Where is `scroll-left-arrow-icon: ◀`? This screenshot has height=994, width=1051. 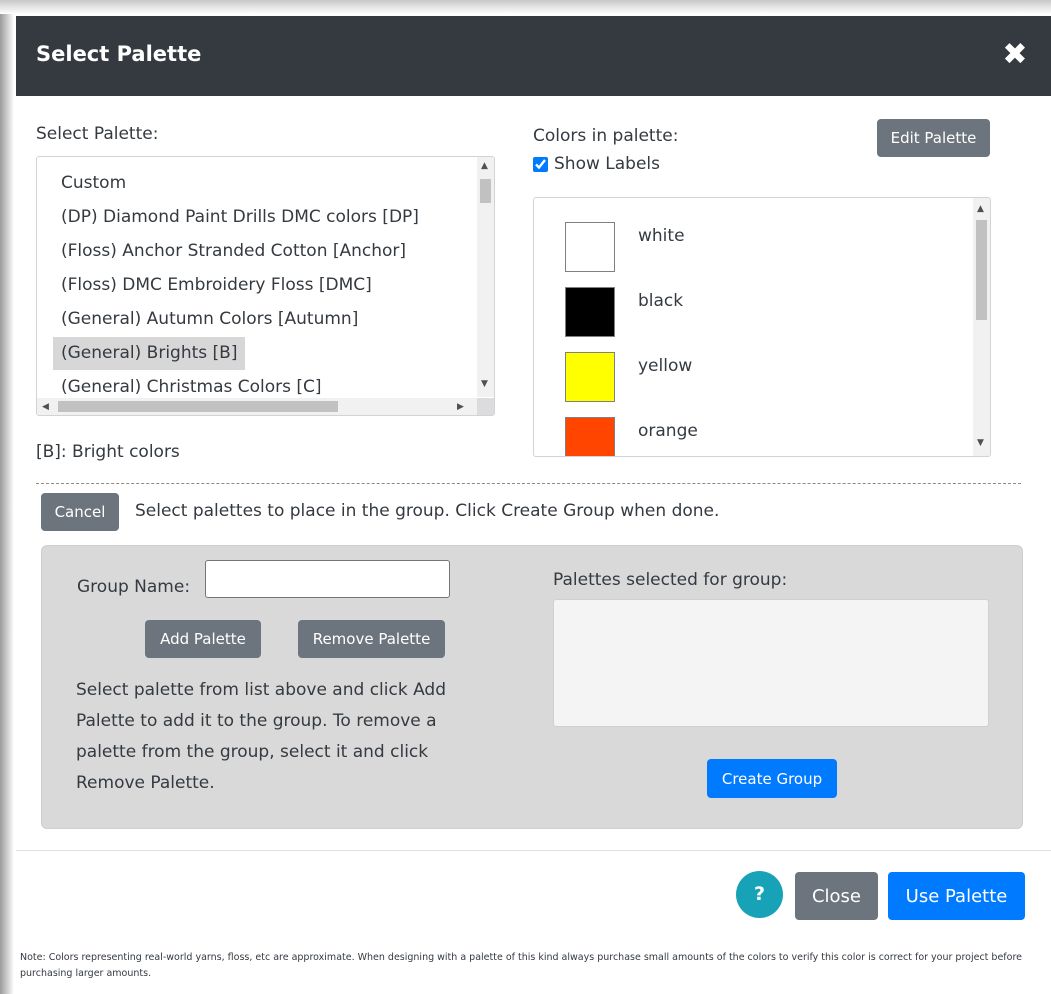 scroll-left-arrow-icon: ◀ is located at coordinates (45, 407).